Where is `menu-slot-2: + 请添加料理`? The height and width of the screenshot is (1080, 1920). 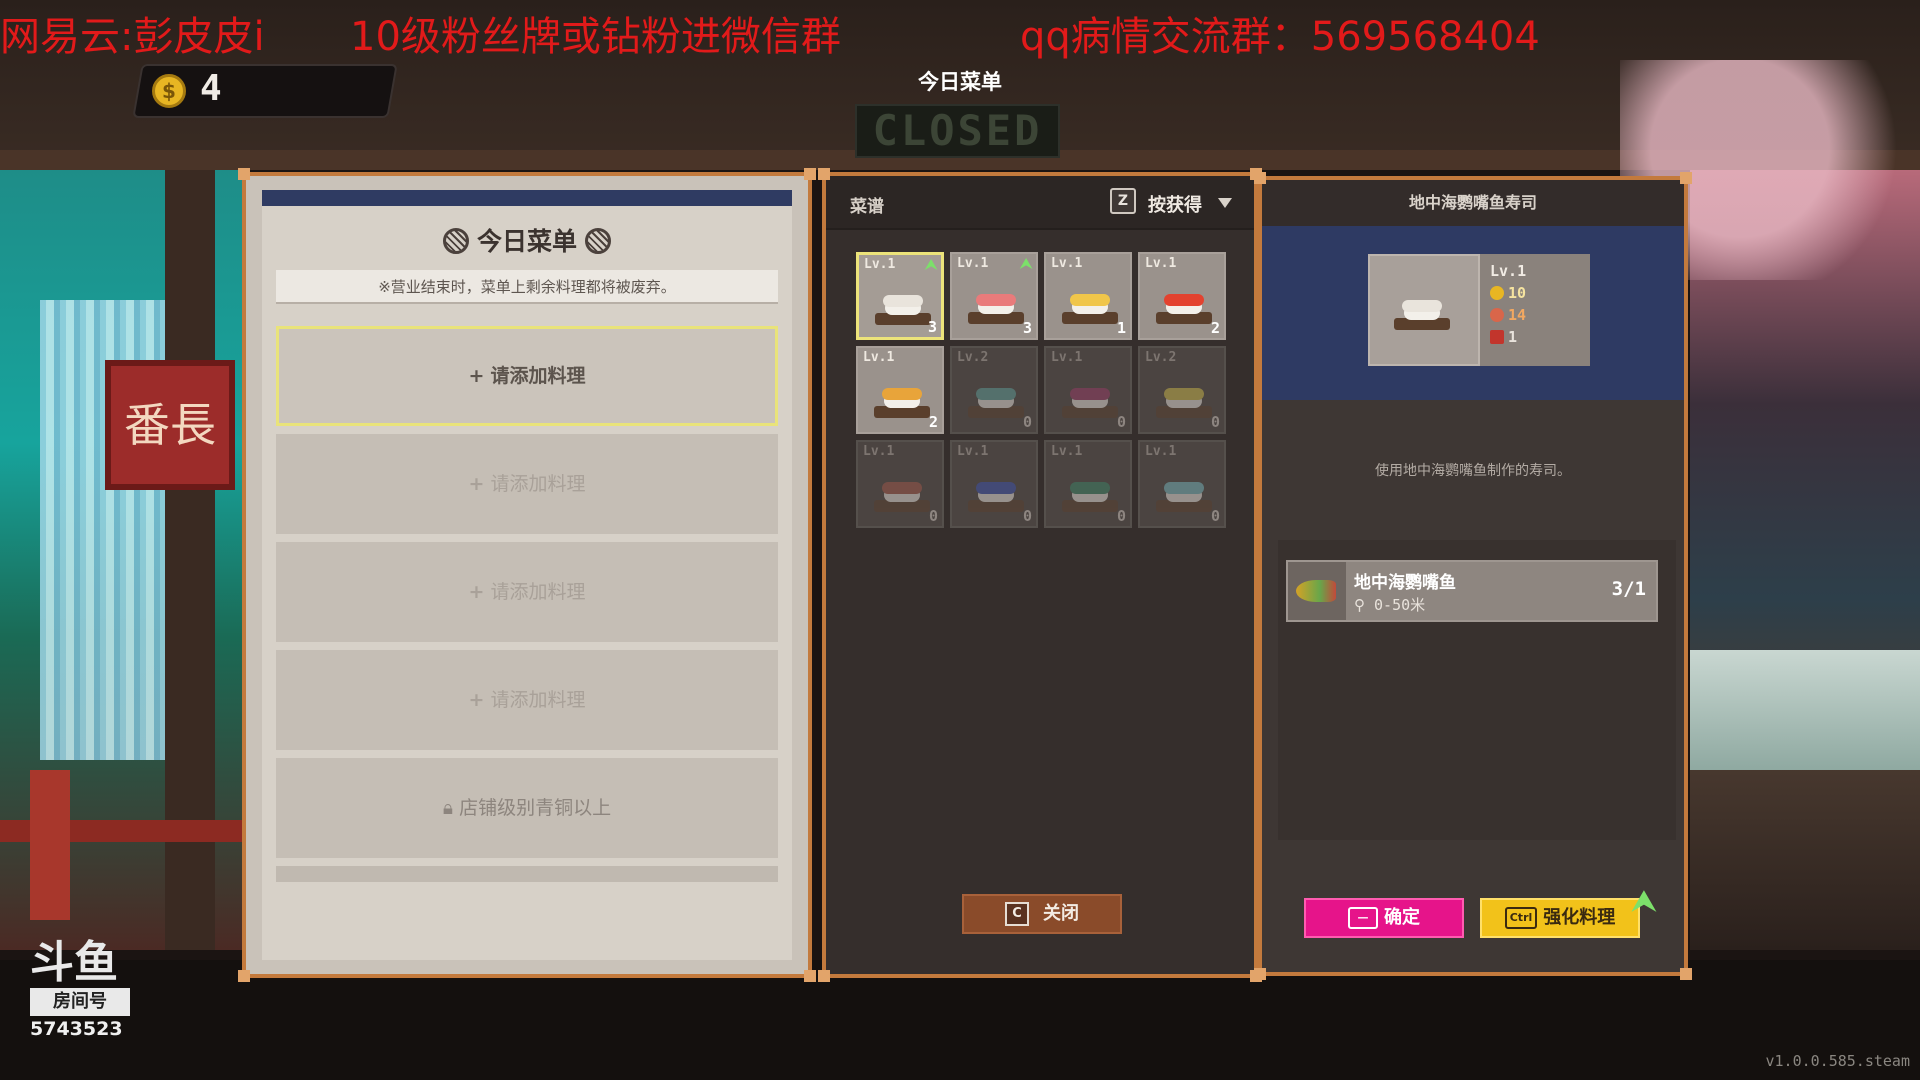
menu-slot-2: + 请添加料理 is located at coordinates (527, 484).